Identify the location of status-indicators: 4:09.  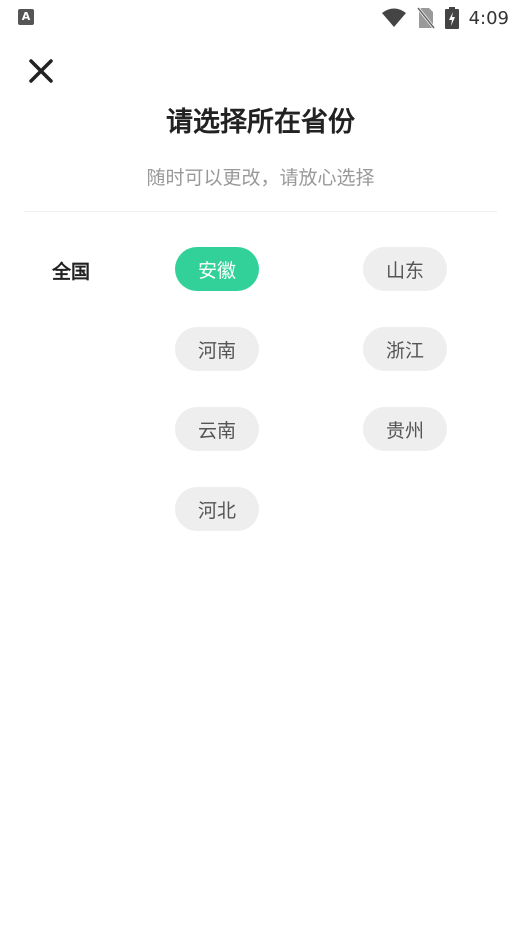
(445, 18).